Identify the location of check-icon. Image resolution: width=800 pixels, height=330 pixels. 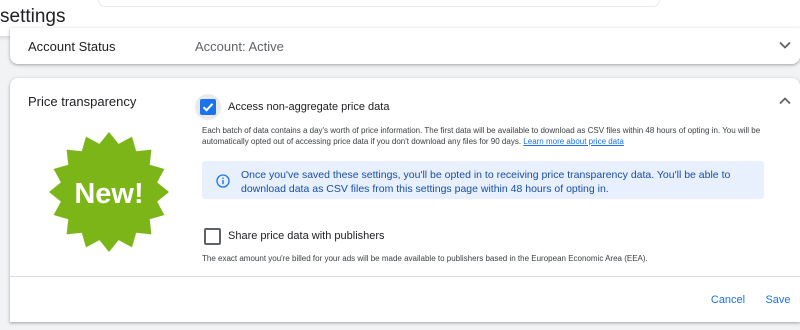
(208, 107).